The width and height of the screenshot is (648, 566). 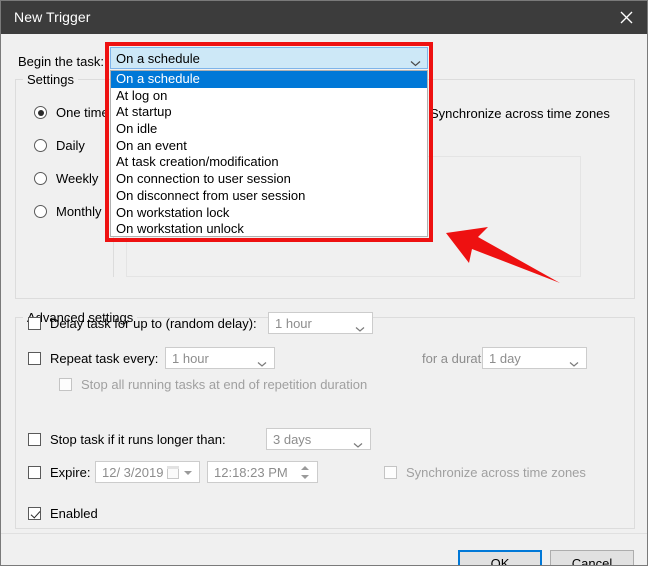 I want to click on delay-task-checkbox-box, so click(x=34, y=323).